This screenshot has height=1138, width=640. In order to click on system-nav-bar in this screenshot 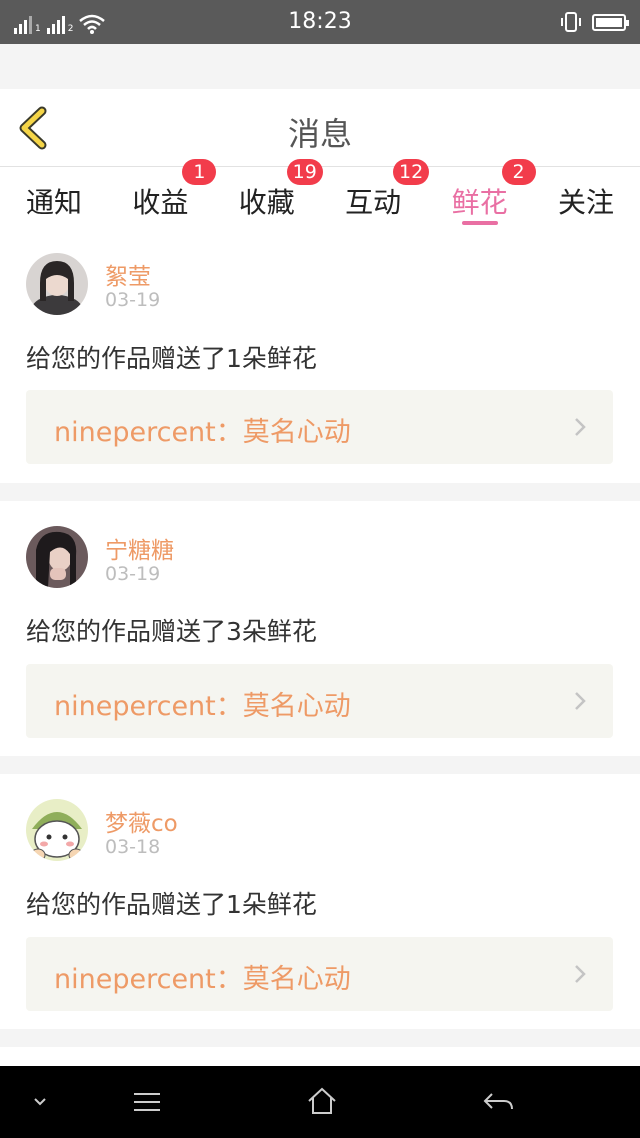, I will do `click(320, 1102)`.